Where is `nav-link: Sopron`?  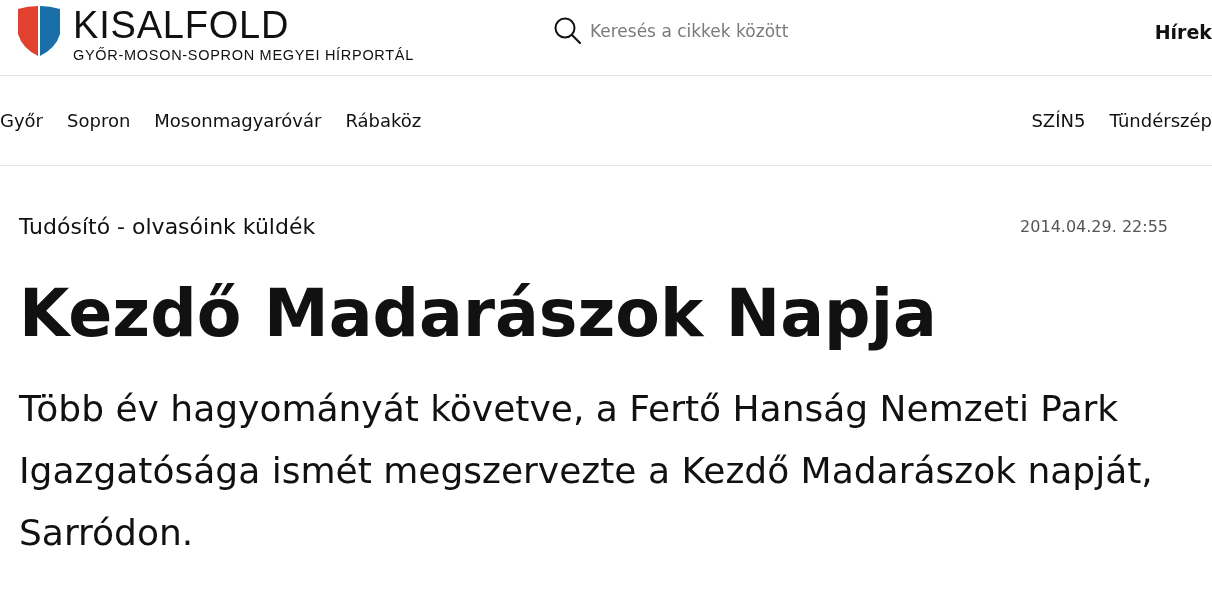 nav-link: Sopron is located at coordinates (99, 120).